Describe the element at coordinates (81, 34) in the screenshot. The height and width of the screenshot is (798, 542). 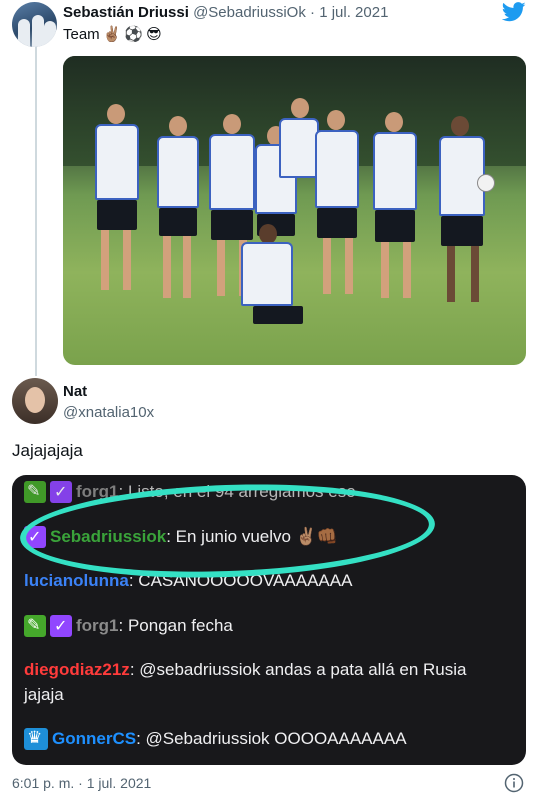
I see `tweet-body: Team` at that location.